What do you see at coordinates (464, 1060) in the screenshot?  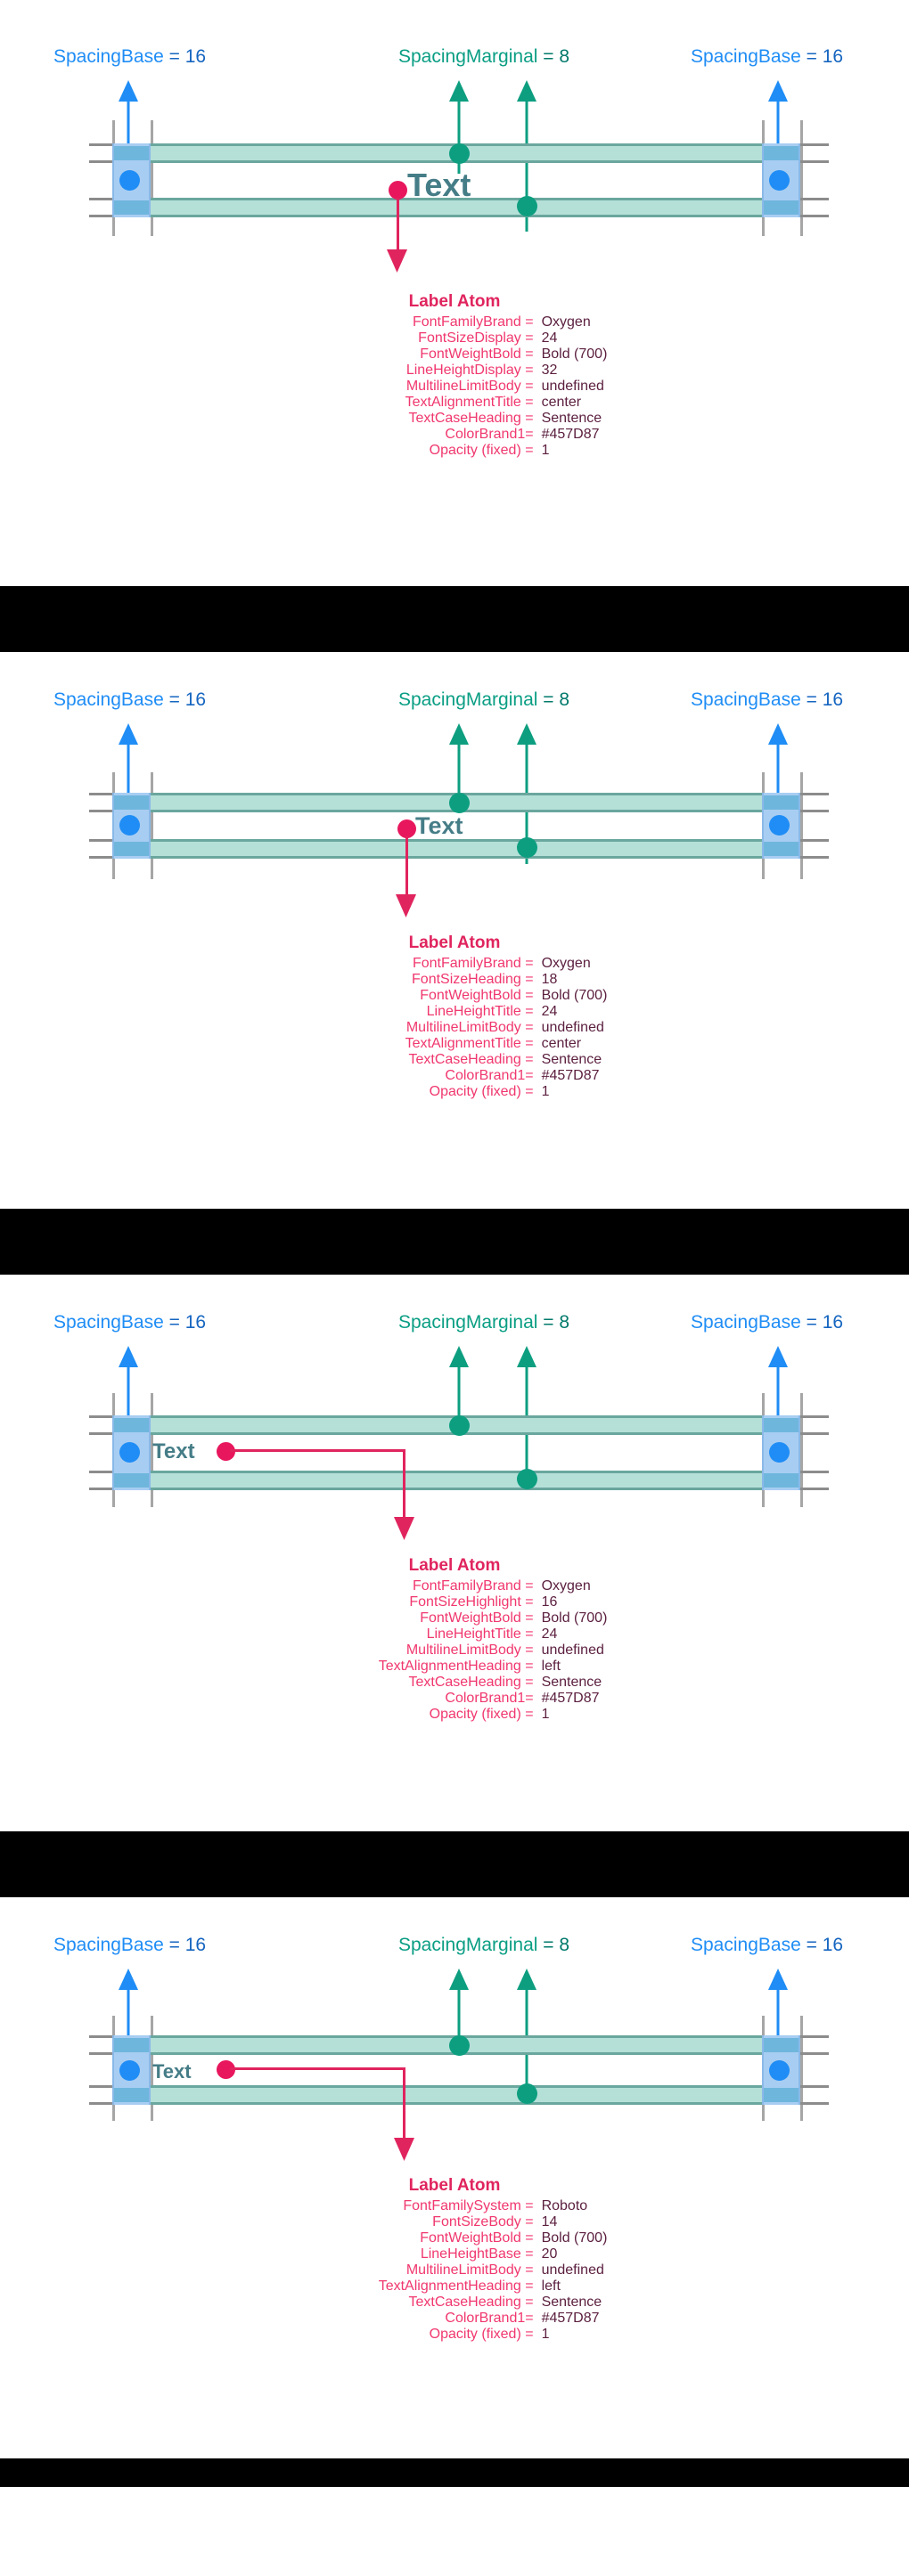 I see `spec-key: TextCaseHeading` at bounding box center [464, 1060].